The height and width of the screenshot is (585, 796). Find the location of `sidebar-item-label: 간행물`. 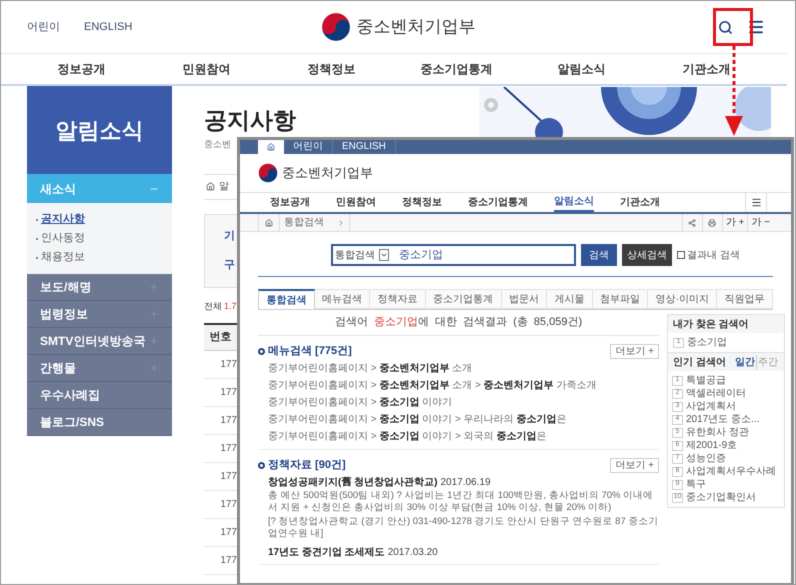

sidebar-item-label: 간행물 is located at coordinates (58, 368).